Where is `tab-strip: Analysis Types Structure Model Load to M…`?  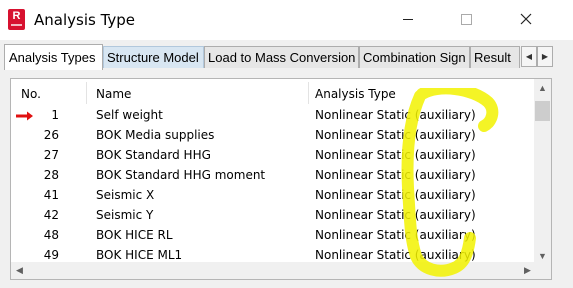 tab-strip: Analysis Types Structure Model Load to M… is located at coordinates (286, 55).